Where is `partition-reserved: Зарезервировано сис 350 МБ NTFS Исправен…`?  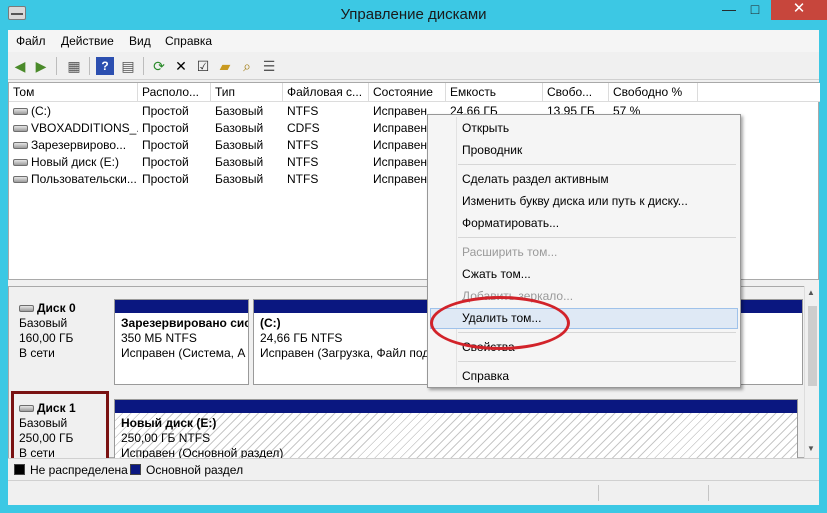
partition-reserved: Зарезервировано сис 350 МБ NTFS Исправен… is located at coordinates (181, 342).